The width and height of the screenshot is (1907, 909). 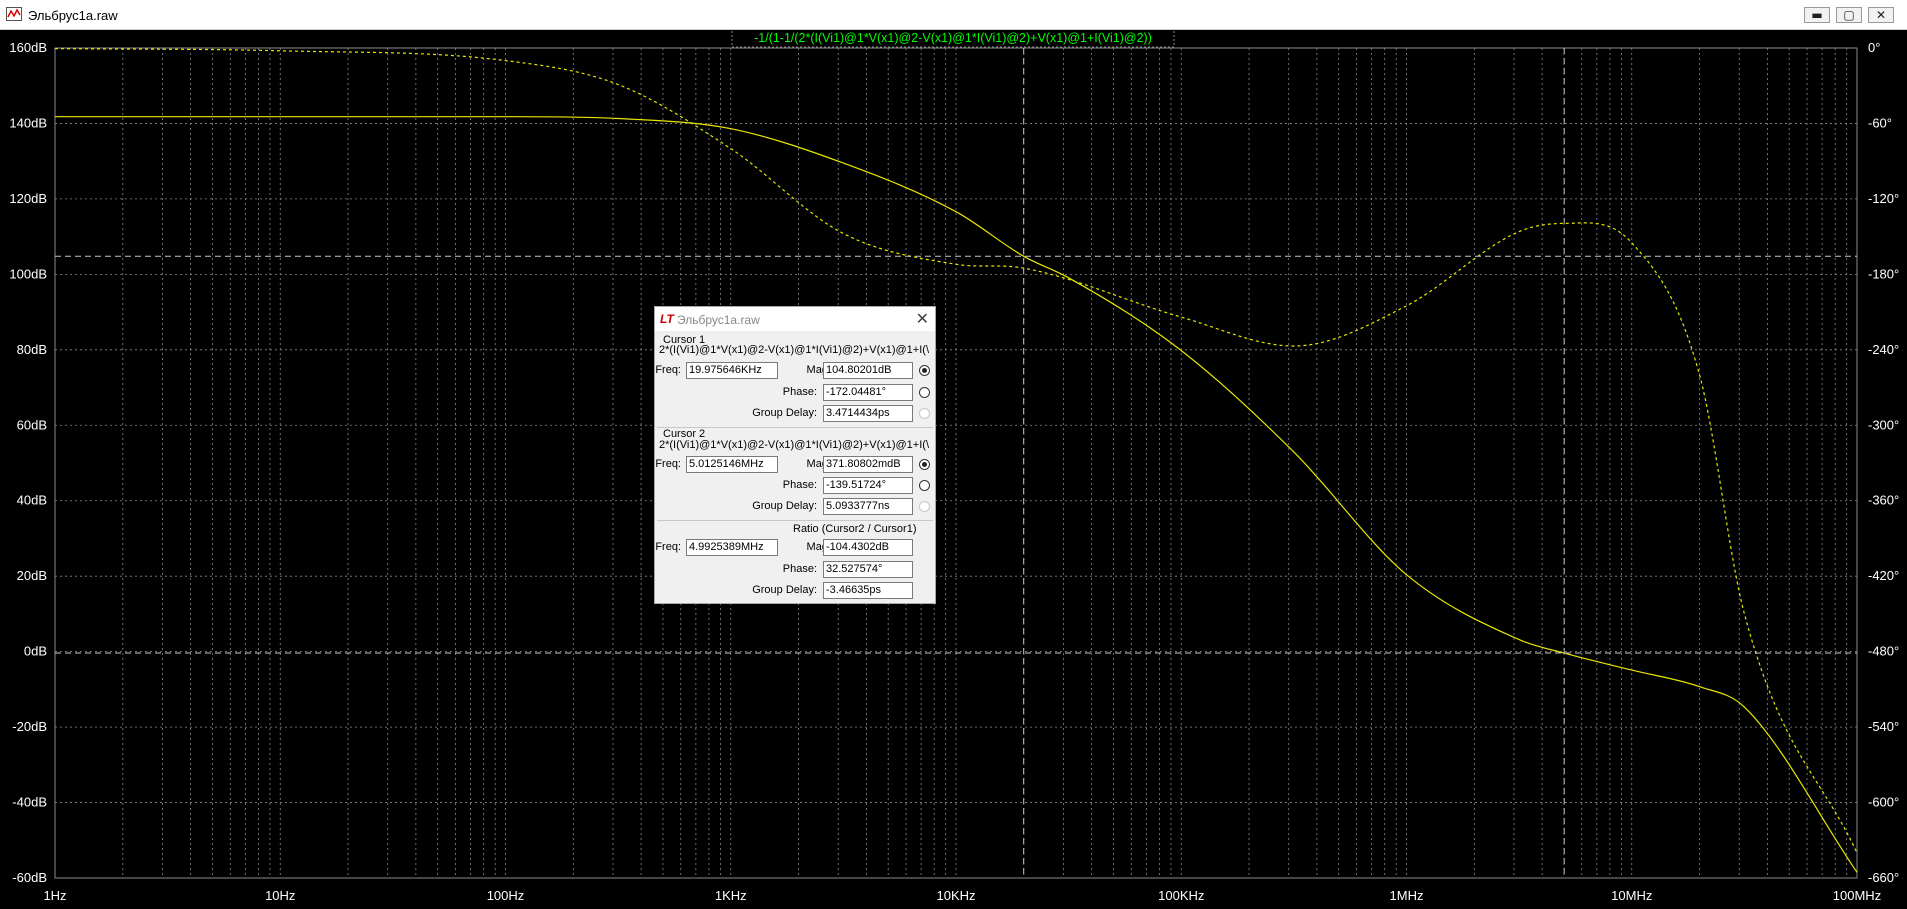 I want to click on cursor2-phase-label: Phase:, so click(x=799, y=485).